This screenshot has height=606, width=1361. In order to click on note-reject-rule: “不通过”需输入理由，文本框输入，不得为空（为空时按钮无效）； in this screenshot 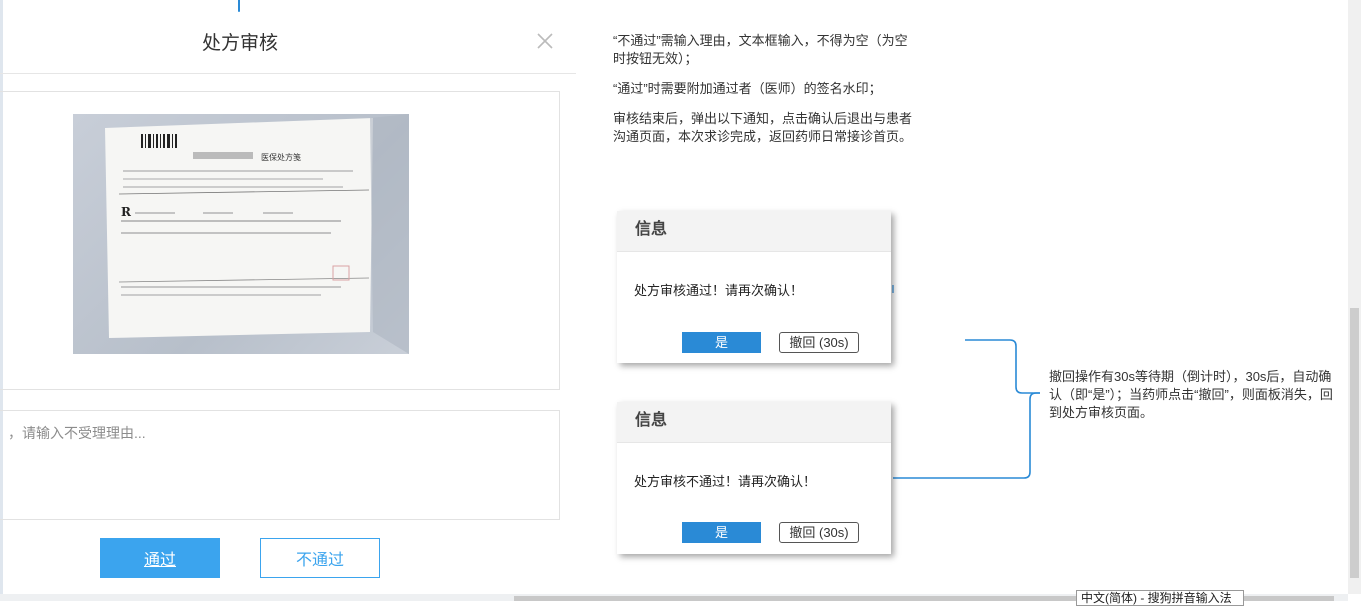, I will do `click(760, 49)`.